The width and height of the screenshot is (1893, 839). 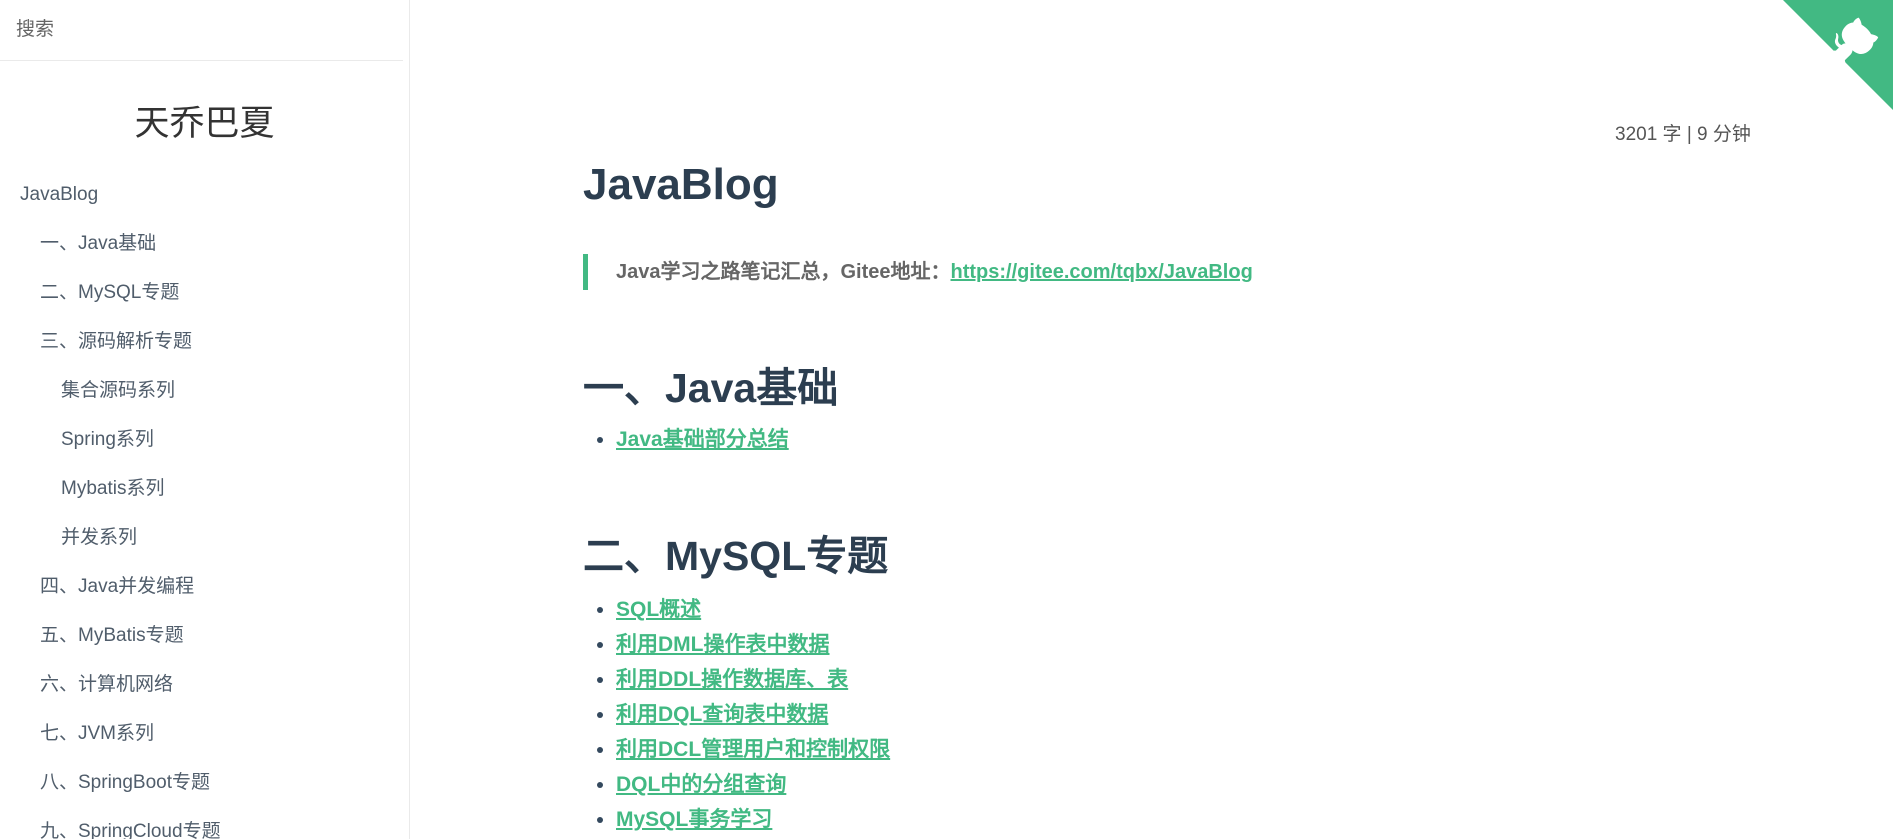 What do you see at coordinates (204, 537) in the screenshot?
I see `sidebar-item-concurrency-series: 并发系列` at bounding box center [204, 537].